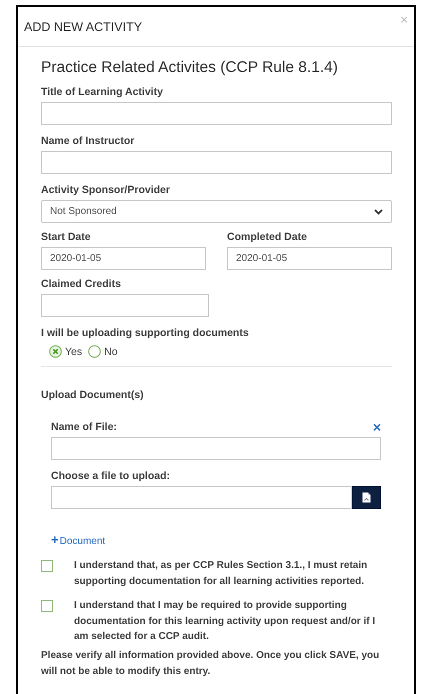 Image resolution: width=422 pixels, height=694 pixels. I want to click on form-heading: Practice Related Activites (CCP Rule 8.1.4), so click(190, 68).